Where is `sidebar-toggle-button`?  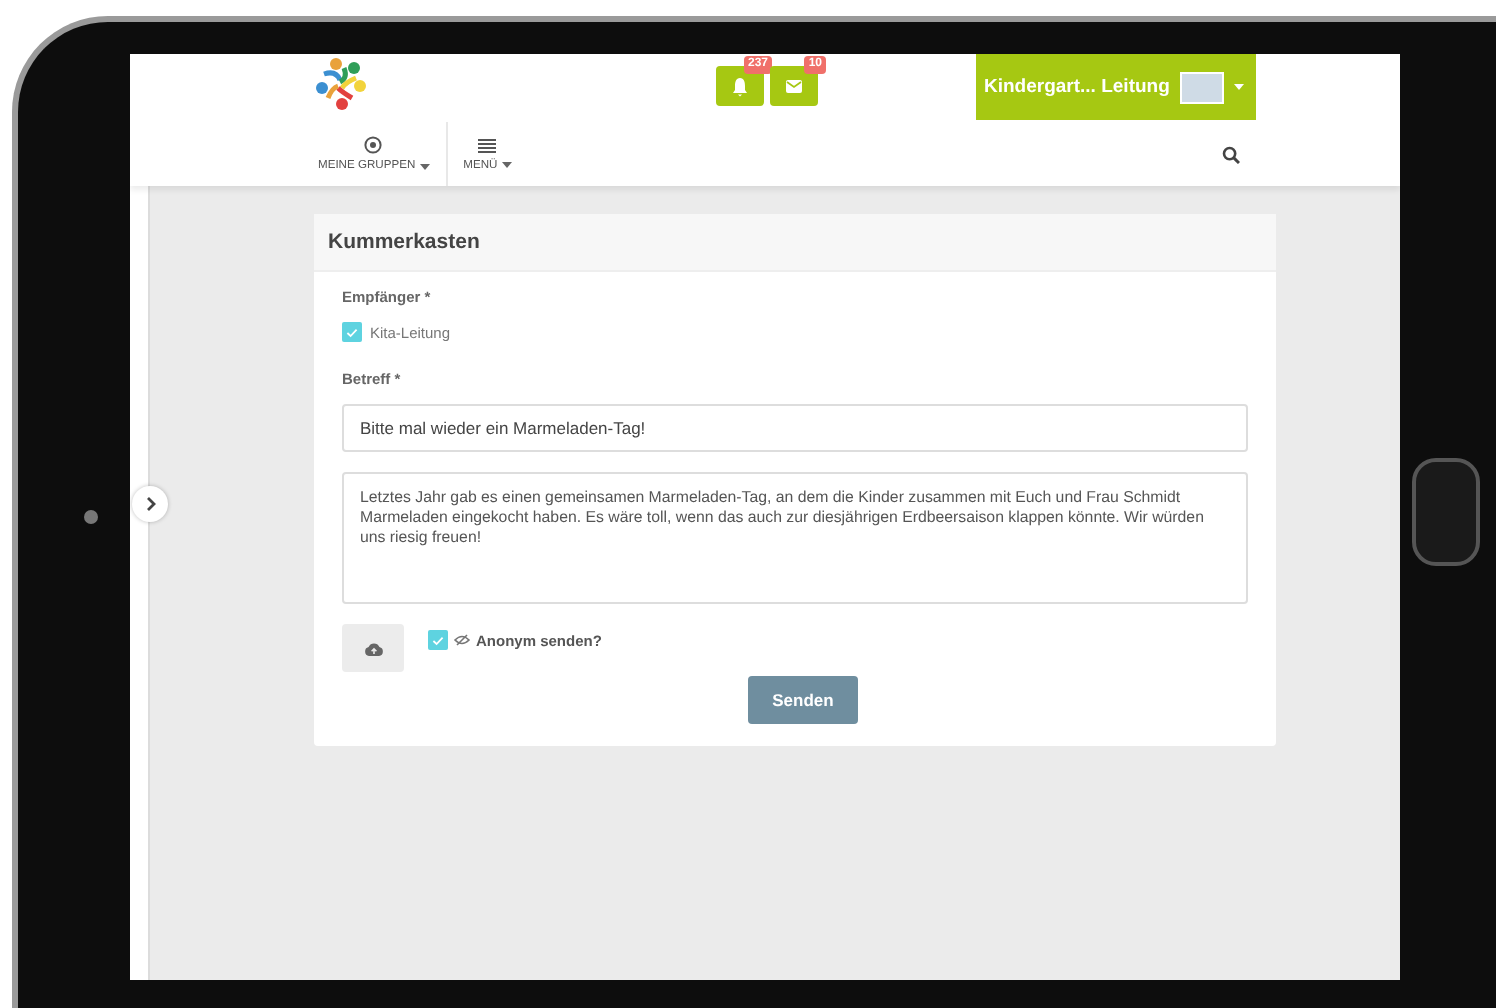
sidebar-toggle-button is located at coordinates (150, 504).